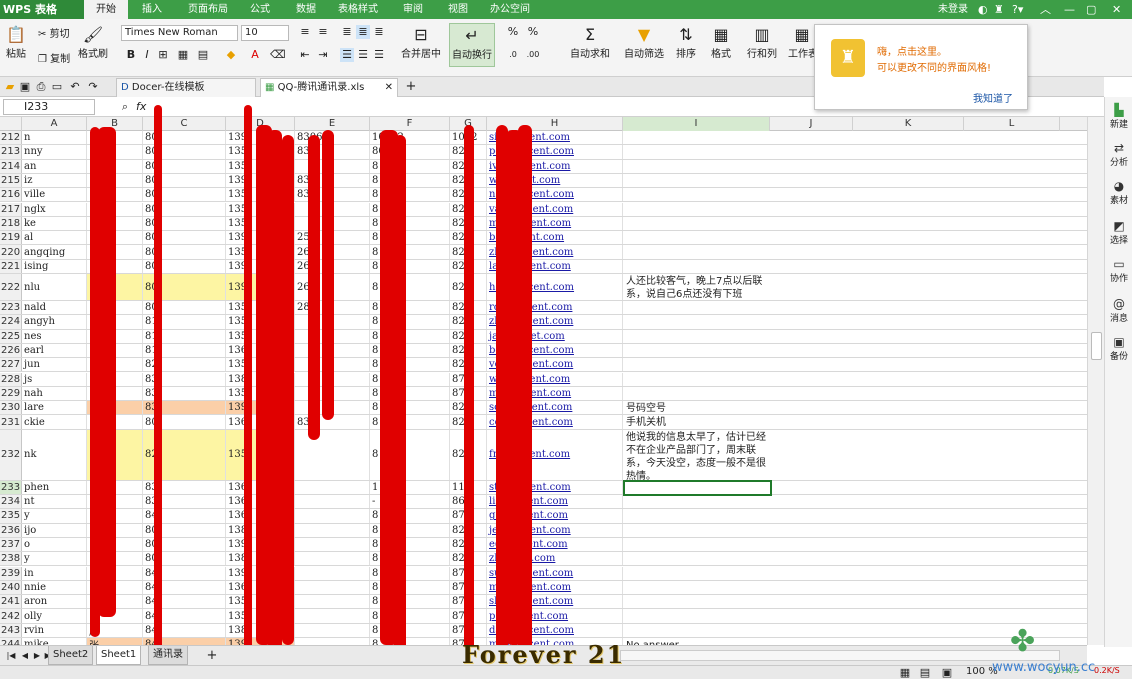 This screenshot has width=1132, height=679. What do you see at coordinates (11, 454) in the screenshot?
I see `row-header: 232` at bounding box center [11, 454].